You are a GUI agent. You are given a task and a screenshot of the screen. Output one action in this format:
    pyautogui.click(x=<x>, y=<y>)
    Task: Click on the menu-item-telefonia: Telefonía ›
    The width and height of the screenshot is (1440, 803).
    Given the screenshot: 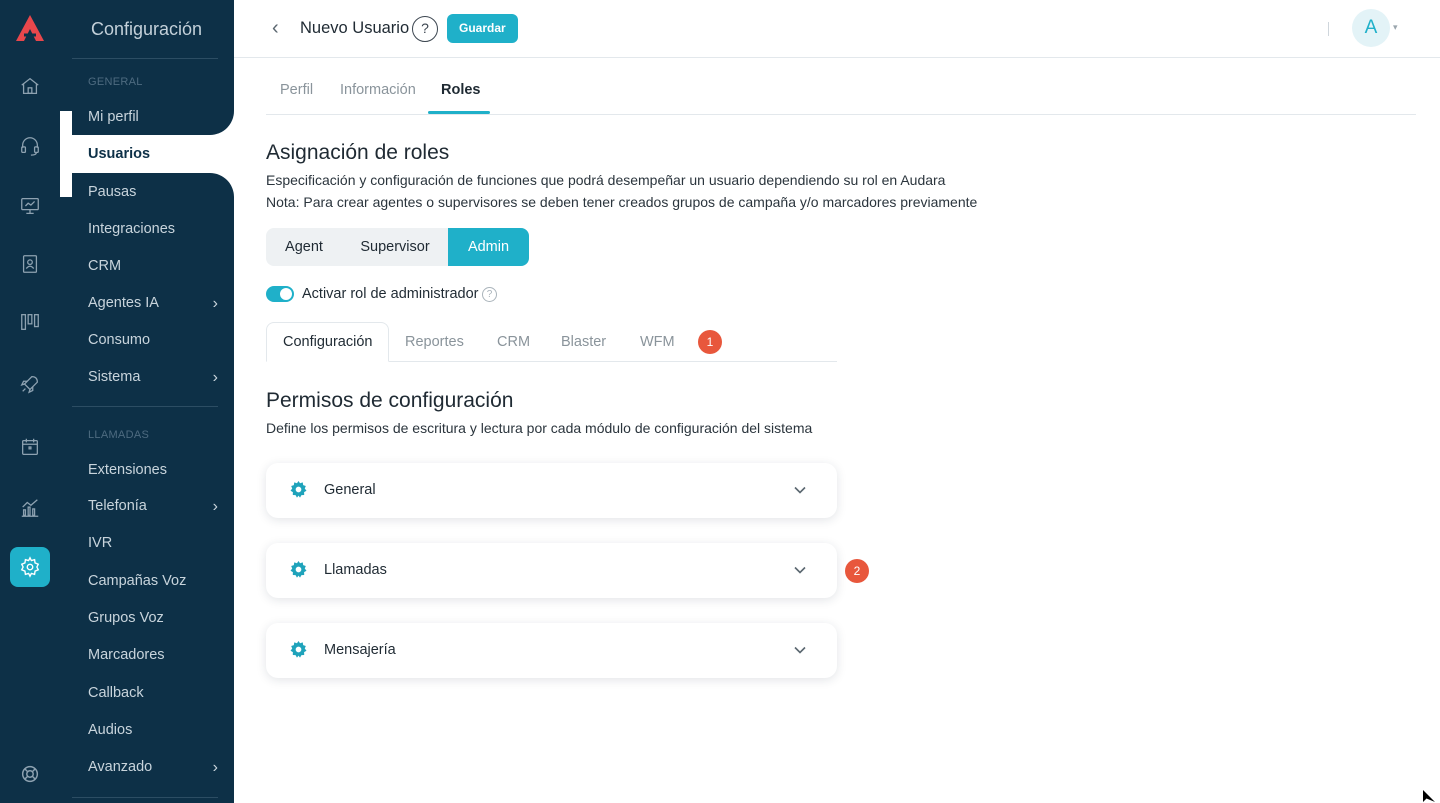 What is the action you would take?
    pyautogui.click(x=153, y=506)
    